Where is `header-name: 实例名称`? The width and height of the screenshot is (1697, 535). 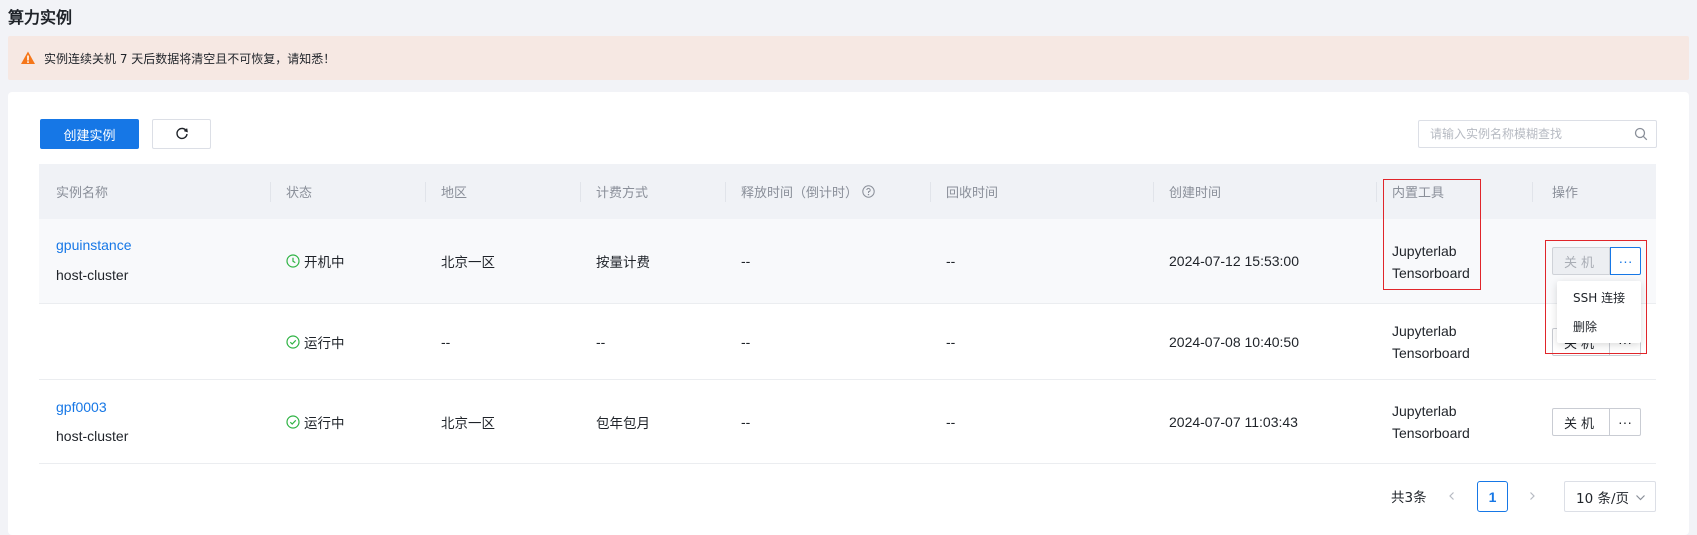
header-name: 实例名称 is located at coordinates (82, 193).